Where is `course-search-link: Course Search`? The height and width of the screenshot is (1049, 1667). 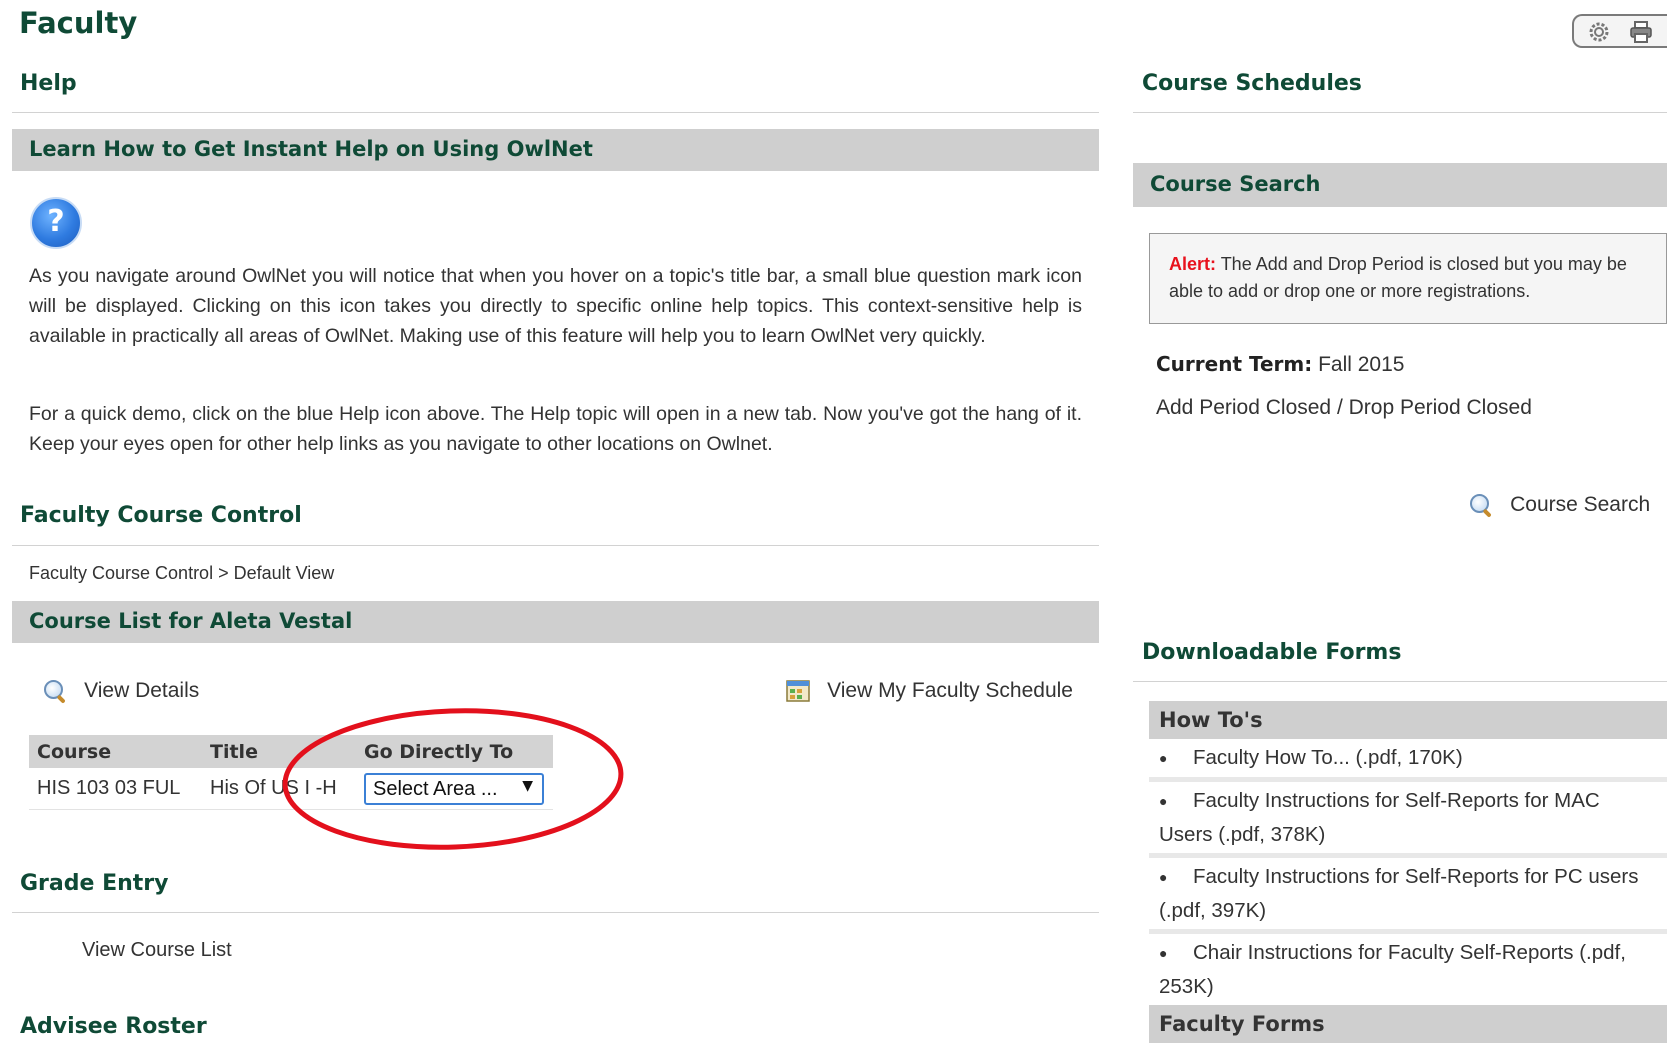
course-search-link: Course Search is located at coordinates (1560, 505).